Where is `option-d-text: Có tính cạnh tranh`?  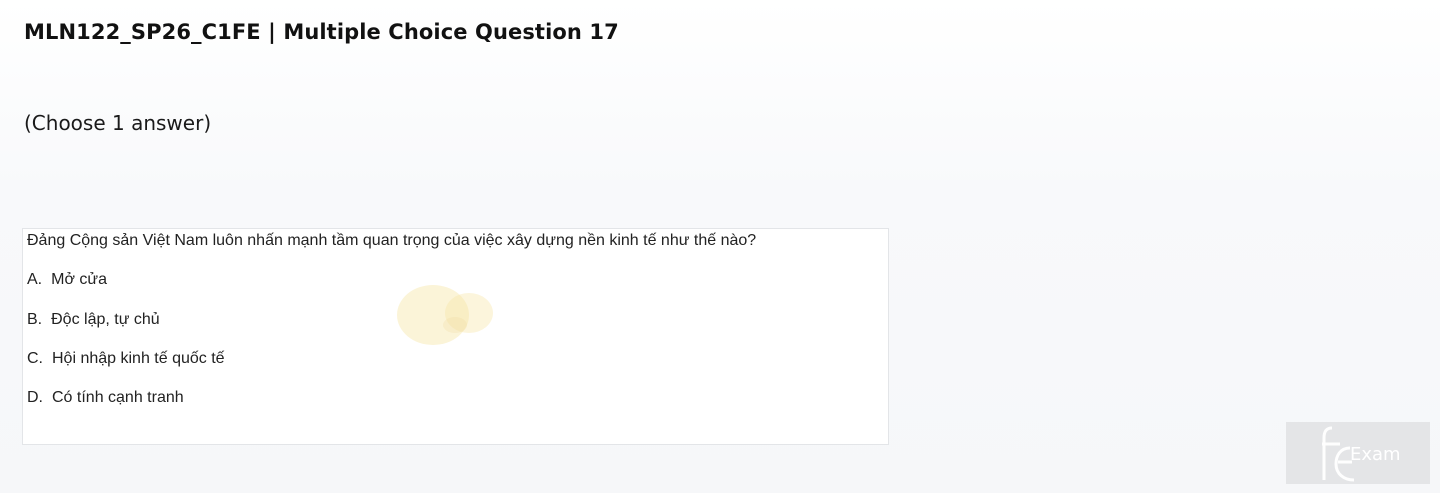
option-d-text: Có tính cạnh tranh is located at coordinates (118, 397).